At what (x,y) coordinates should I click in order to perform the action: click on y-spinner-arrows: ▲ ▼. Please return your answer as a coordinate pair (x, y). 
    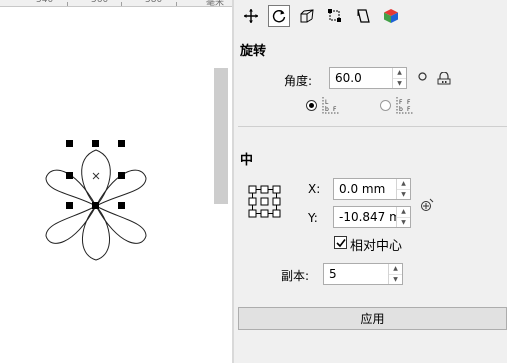
    Looking at the image, I should click on (403, 217).